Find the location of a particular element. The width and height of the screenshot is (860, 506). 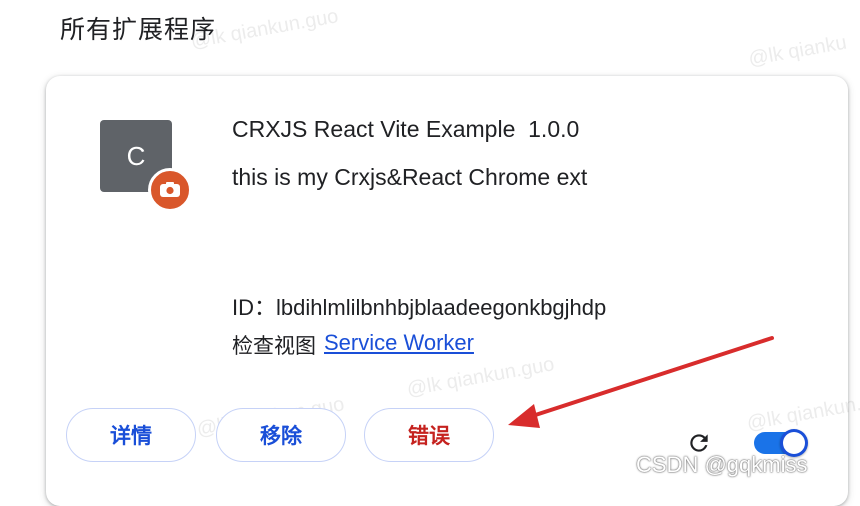

remove-button: 移除 is located at coordinates (281, 435).